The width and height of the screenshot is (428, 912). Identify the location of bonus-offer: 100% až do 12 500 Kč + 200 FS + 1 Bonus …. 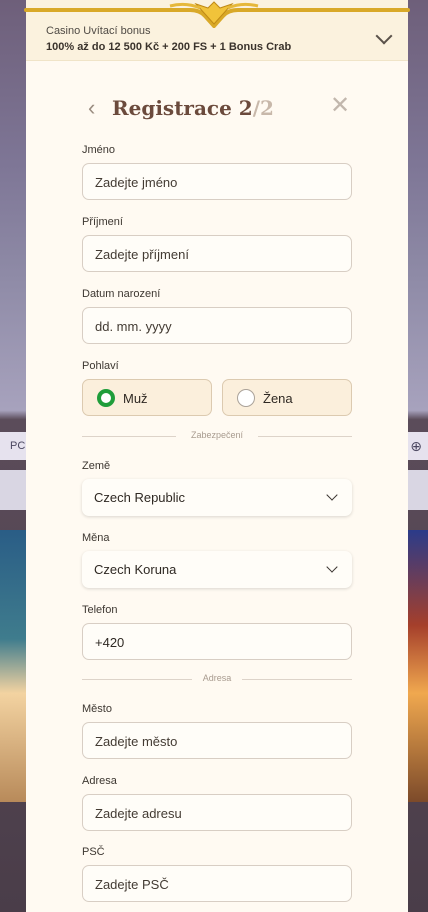
(169, 47).